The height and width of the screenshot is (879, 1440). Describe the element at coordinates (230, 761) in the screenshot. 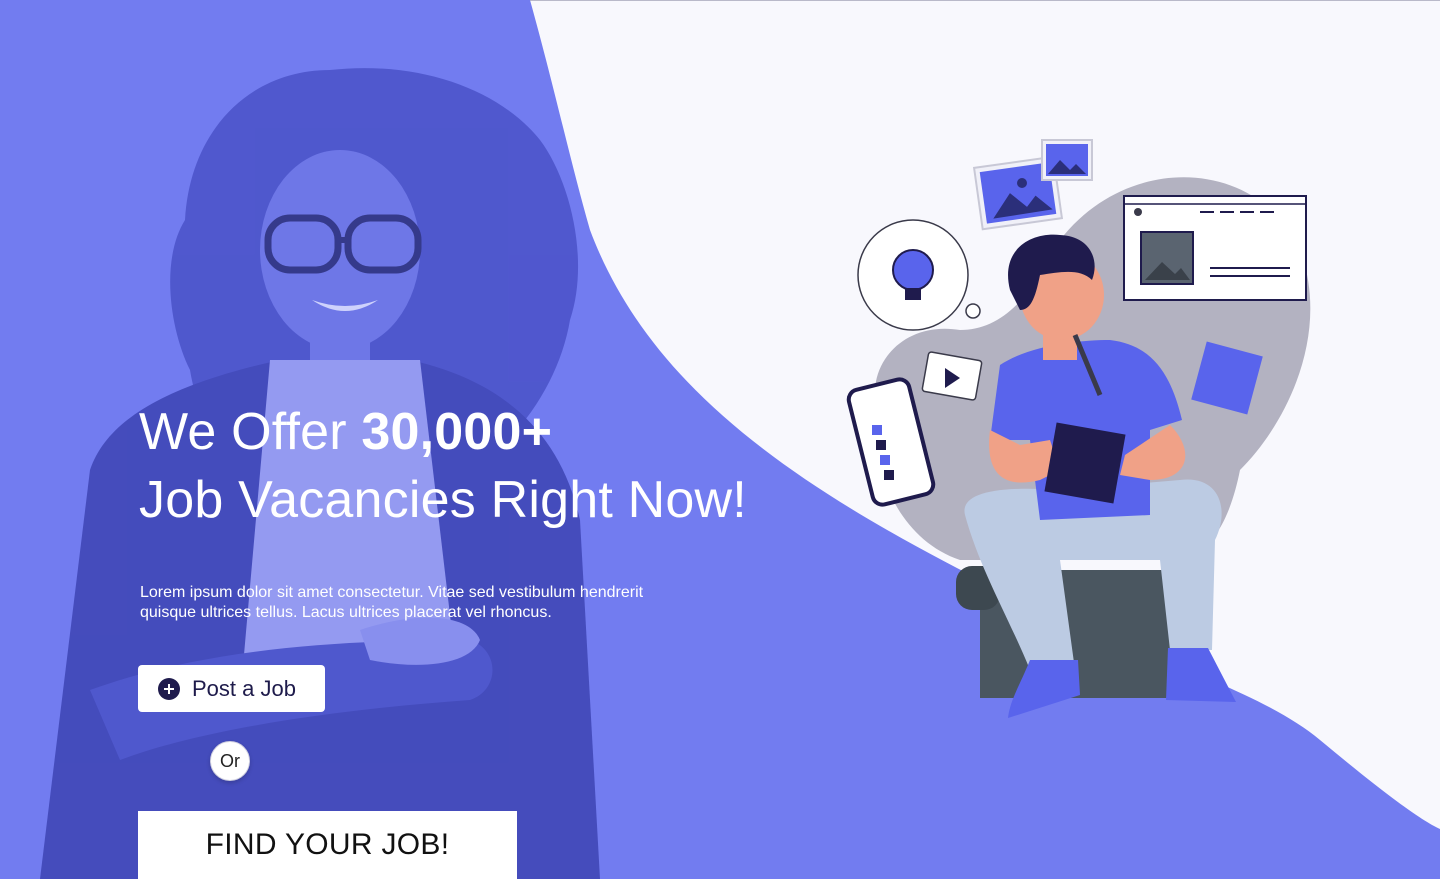

I see `or-divider-badge: Or` at that location.